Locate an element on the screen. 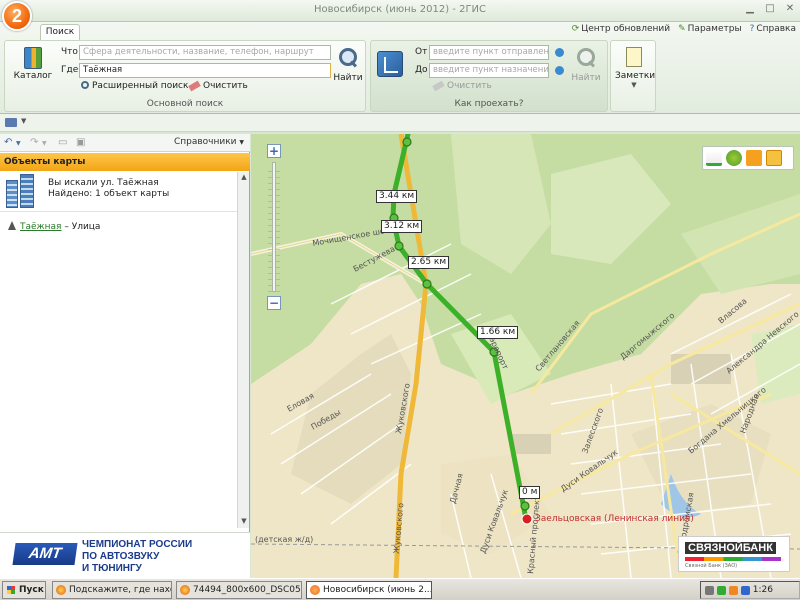 This screenshot has height=600, width=800. advanced-search-link: Расширенный поиск is located at coordinates (134, 86).